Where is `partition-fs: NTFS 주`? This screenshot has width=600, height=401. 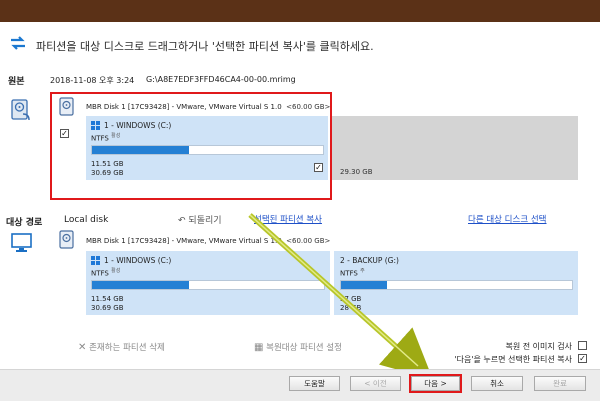 partition-fs: NTFS 주 is located at coordinates (352, 273).